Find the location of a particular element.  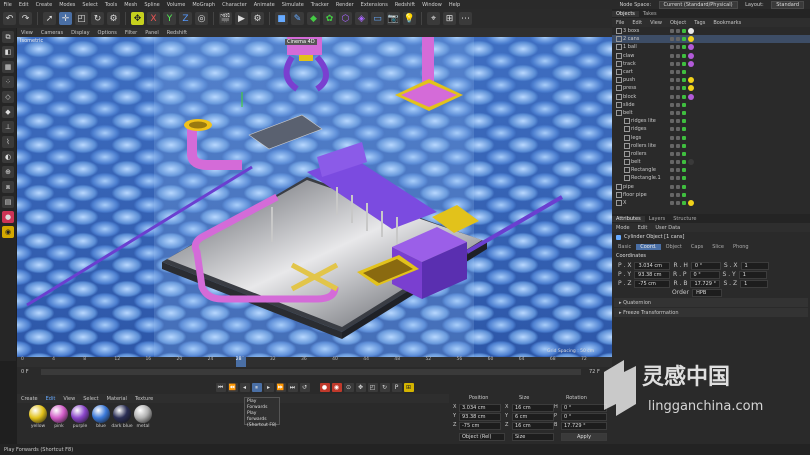

viewport-menu-options: Options is located at coordinates (107, 33).